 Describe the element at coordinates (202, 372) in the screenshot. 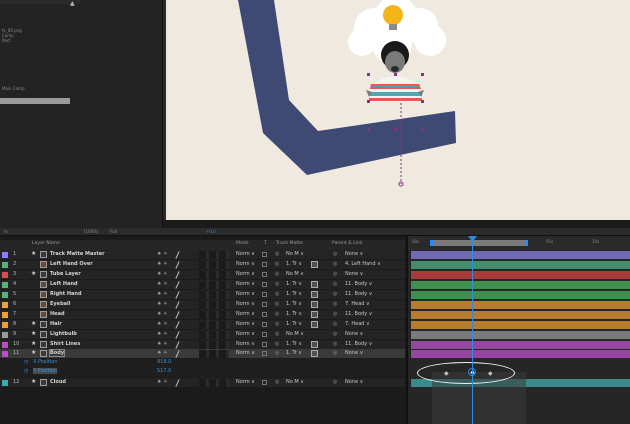

I see `property-row: ◷ Y Position 517.0` at that location.